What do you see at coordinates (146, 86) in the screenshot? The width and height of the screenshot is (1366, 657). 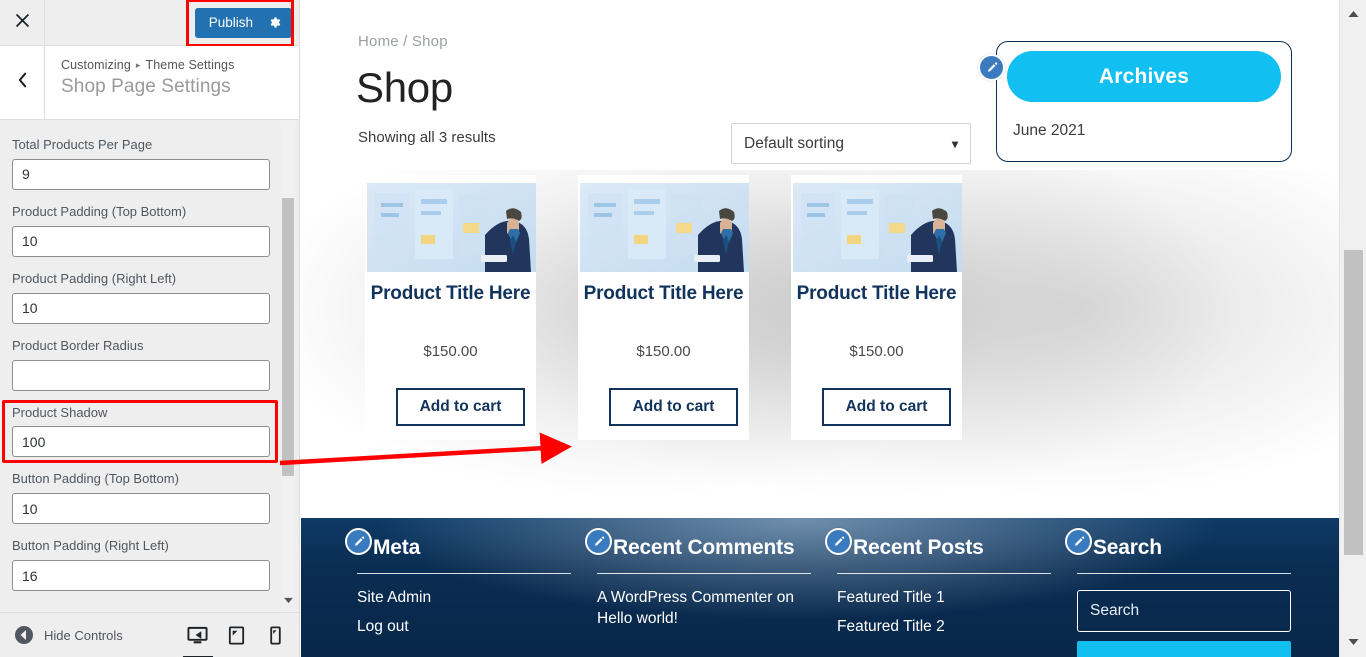 I see `page-title: Shop Page Settings` at bounding box center [146, 86].